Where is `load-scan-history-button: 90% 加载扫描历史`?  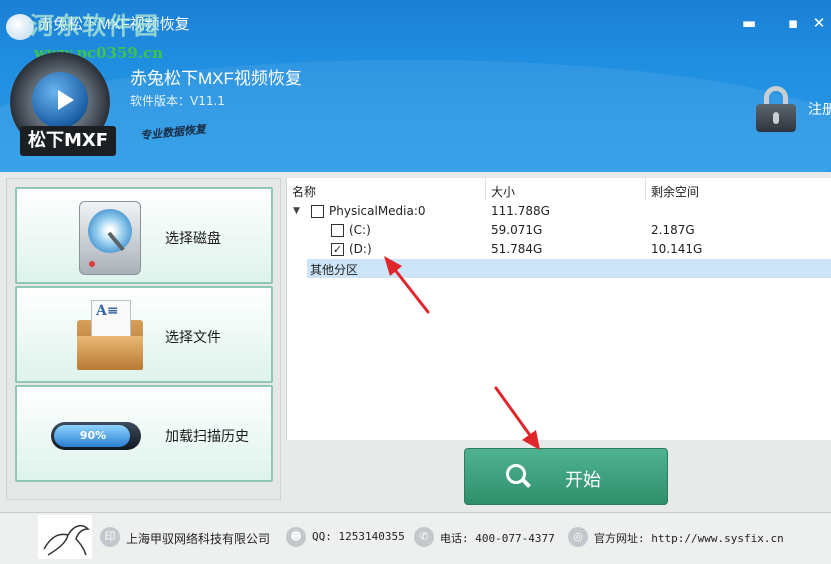
load-scan-history-button: 90% 加载扫描历史 is located at coordinates (144, 433).